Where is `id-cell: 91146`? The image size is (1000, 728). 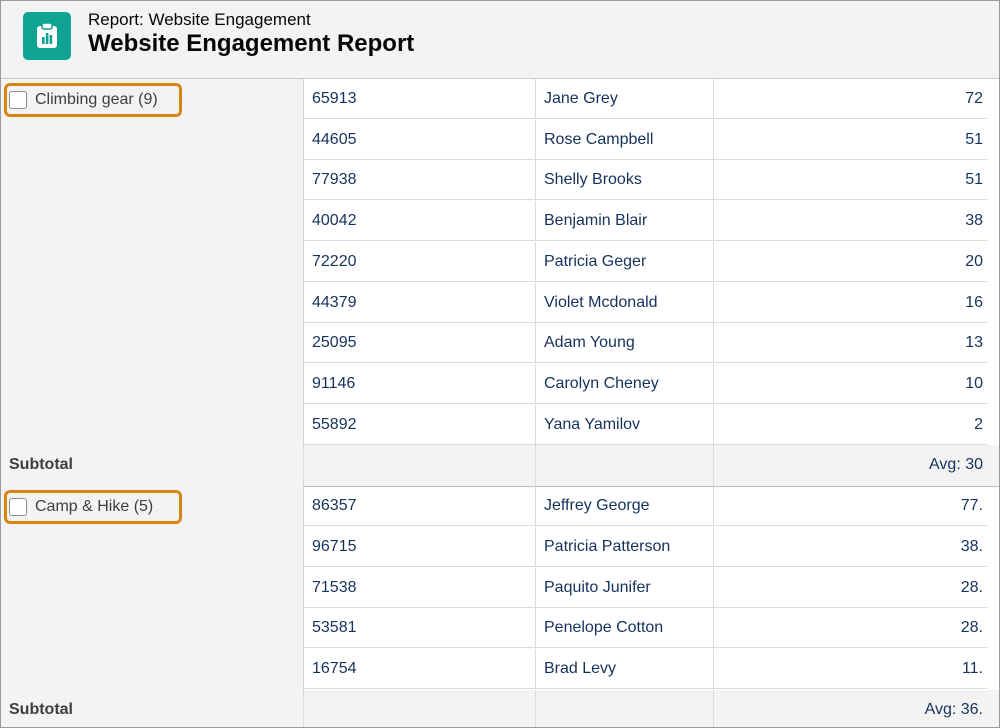
id-cell: 91146 is located at coordinates (419, 383).